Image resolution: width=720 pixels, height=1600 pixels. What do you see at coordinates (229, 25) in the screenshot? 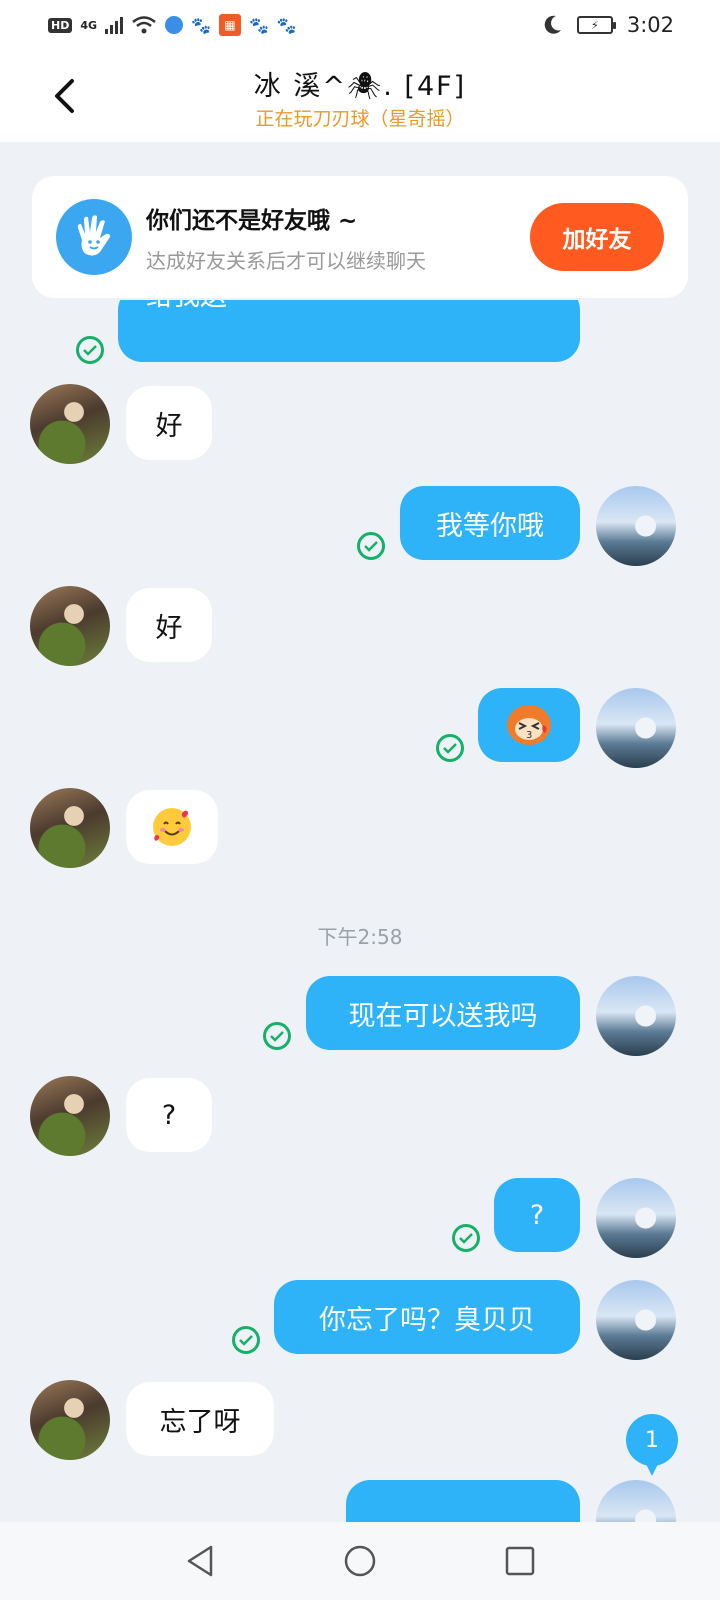
I see `orange-app-icon: ▦` at bounding box center [229, 25].